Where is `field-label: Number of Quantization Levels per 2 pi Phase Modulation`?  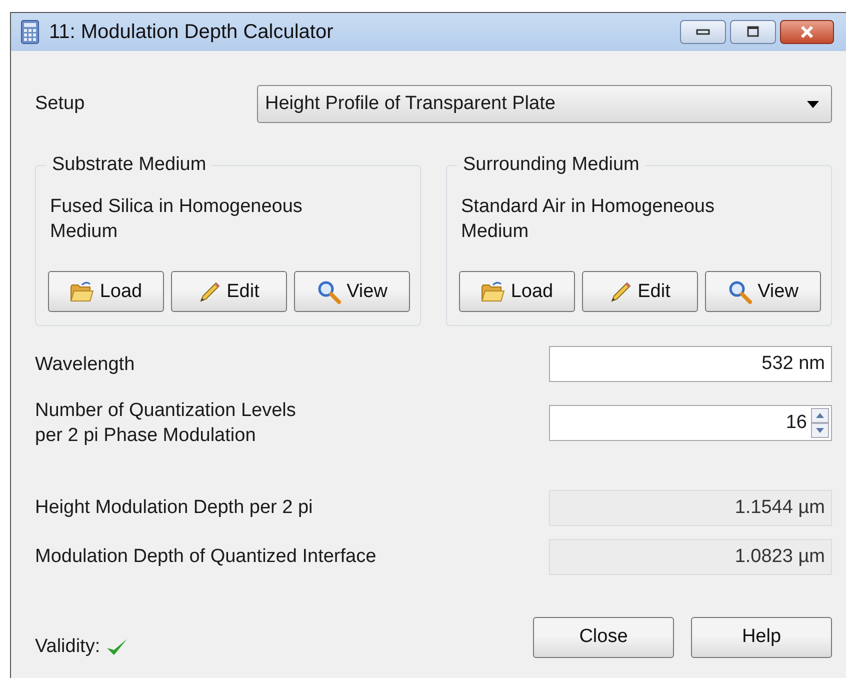
field-label: Number of Quantization Levels per 2 pi Phase Modulation is located at coordinates (166, 423).